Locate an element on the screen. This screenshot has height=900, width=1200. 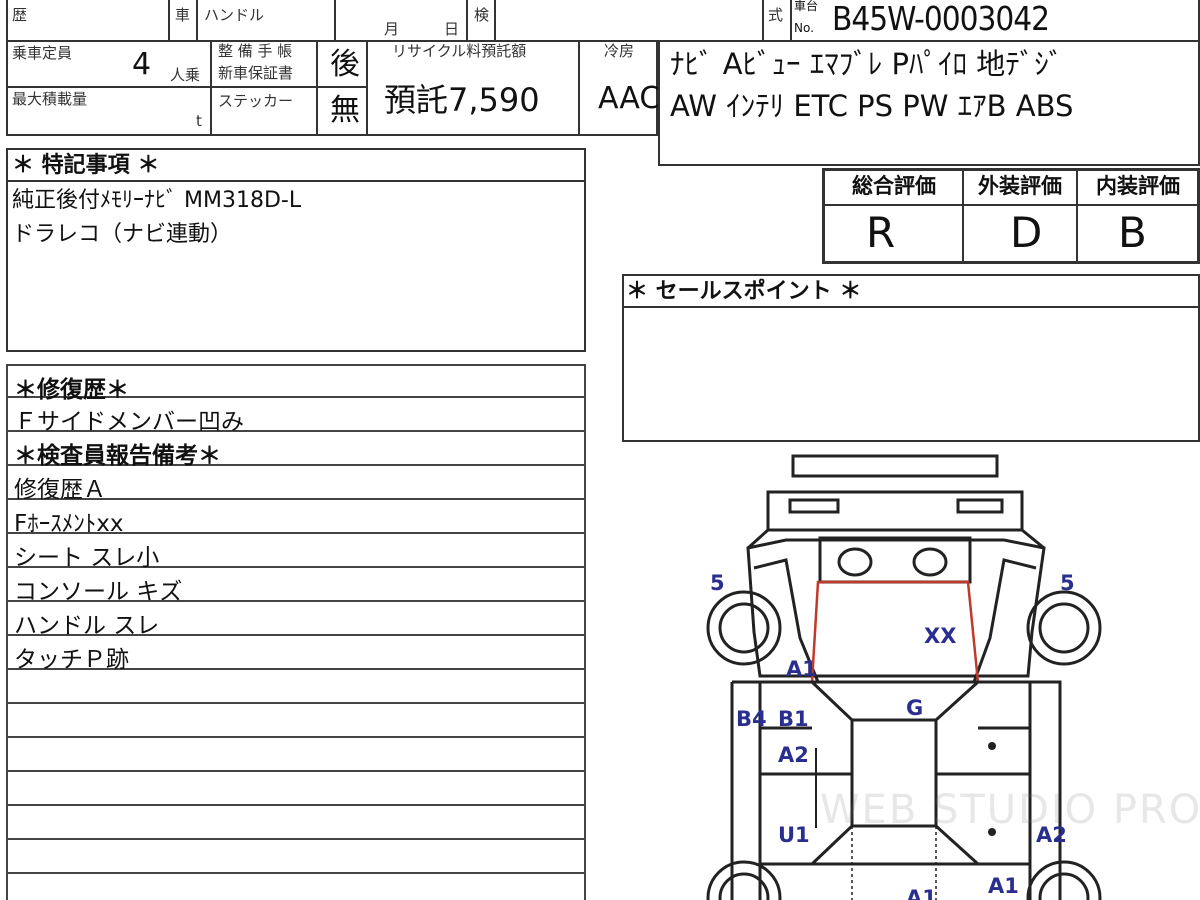
watermark: WEB STUDIO PRO is located at coordinates (1010, 810).